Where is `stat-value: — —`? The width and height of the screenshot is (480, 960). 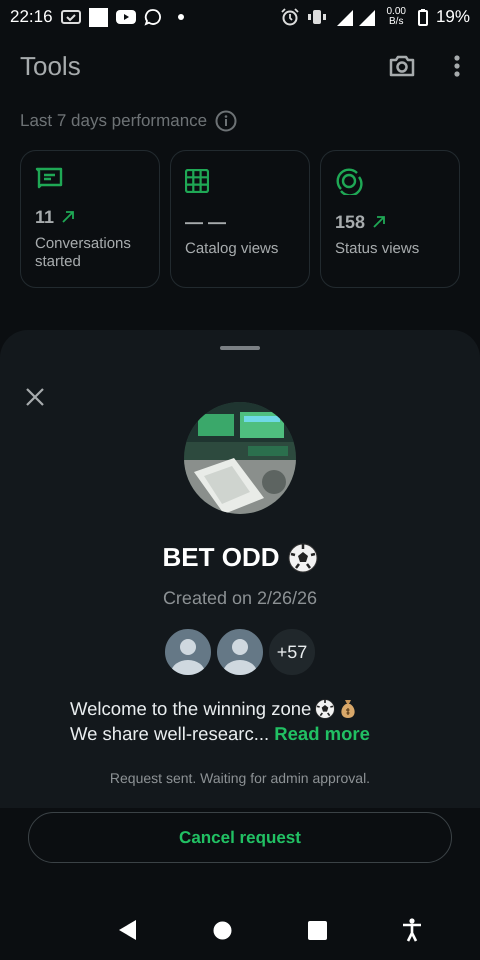 stat-value: — — is located at coordinates (205, 222).